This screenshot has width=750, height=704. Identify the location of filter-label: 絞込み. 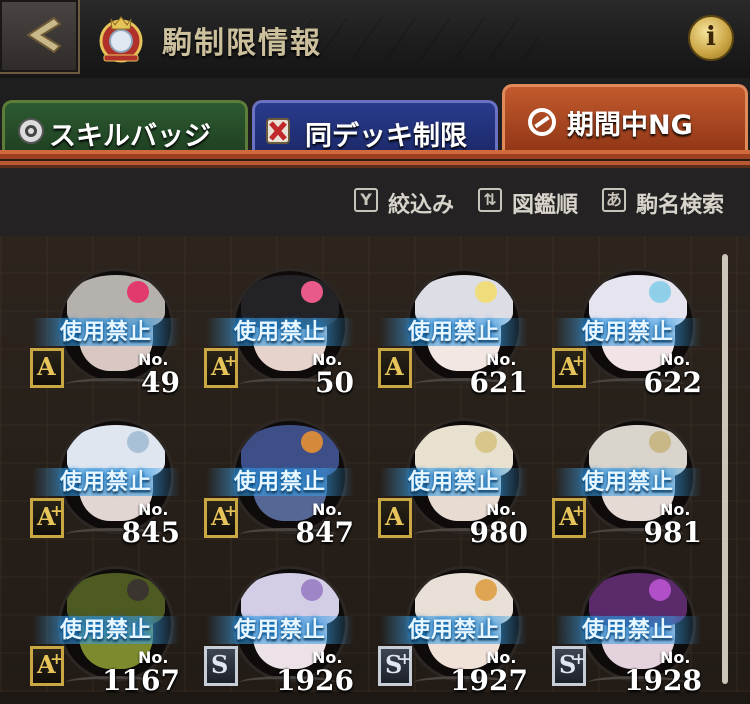
(421, 205).